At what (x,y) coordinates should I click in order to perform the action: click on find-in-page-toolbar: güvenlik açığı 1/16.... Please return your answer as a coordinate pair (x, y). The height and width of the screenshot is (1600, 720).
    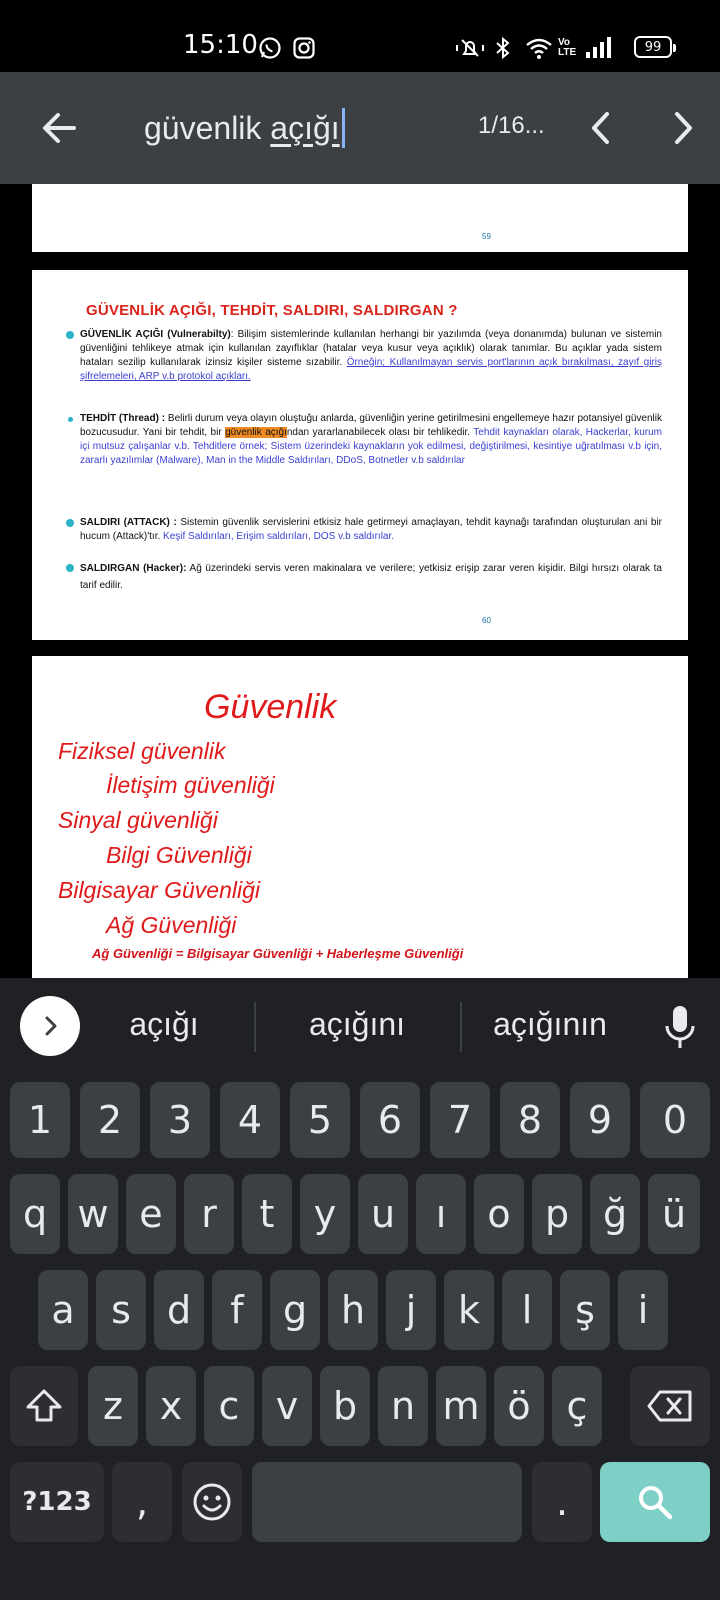
    Looking at the image, I should click on (360, 128).